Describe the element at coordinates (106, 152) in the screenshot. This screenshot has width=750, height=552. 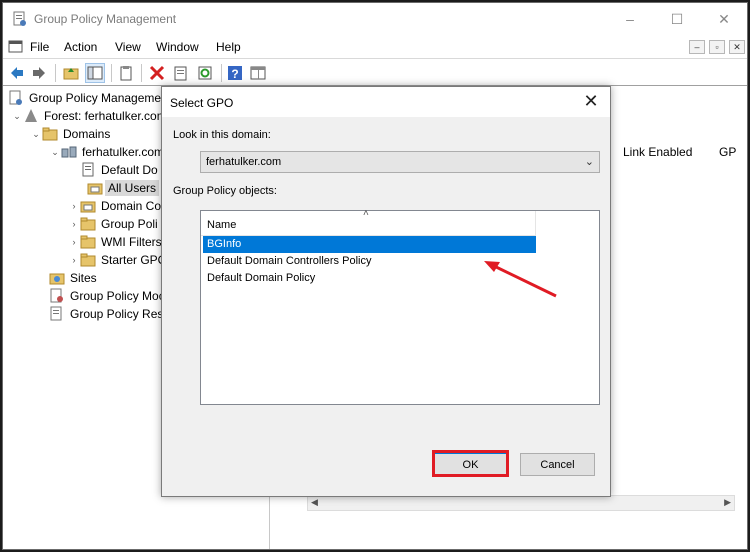
I see `tree-item-domain: ⌄ ferhatulker.com` at that location.